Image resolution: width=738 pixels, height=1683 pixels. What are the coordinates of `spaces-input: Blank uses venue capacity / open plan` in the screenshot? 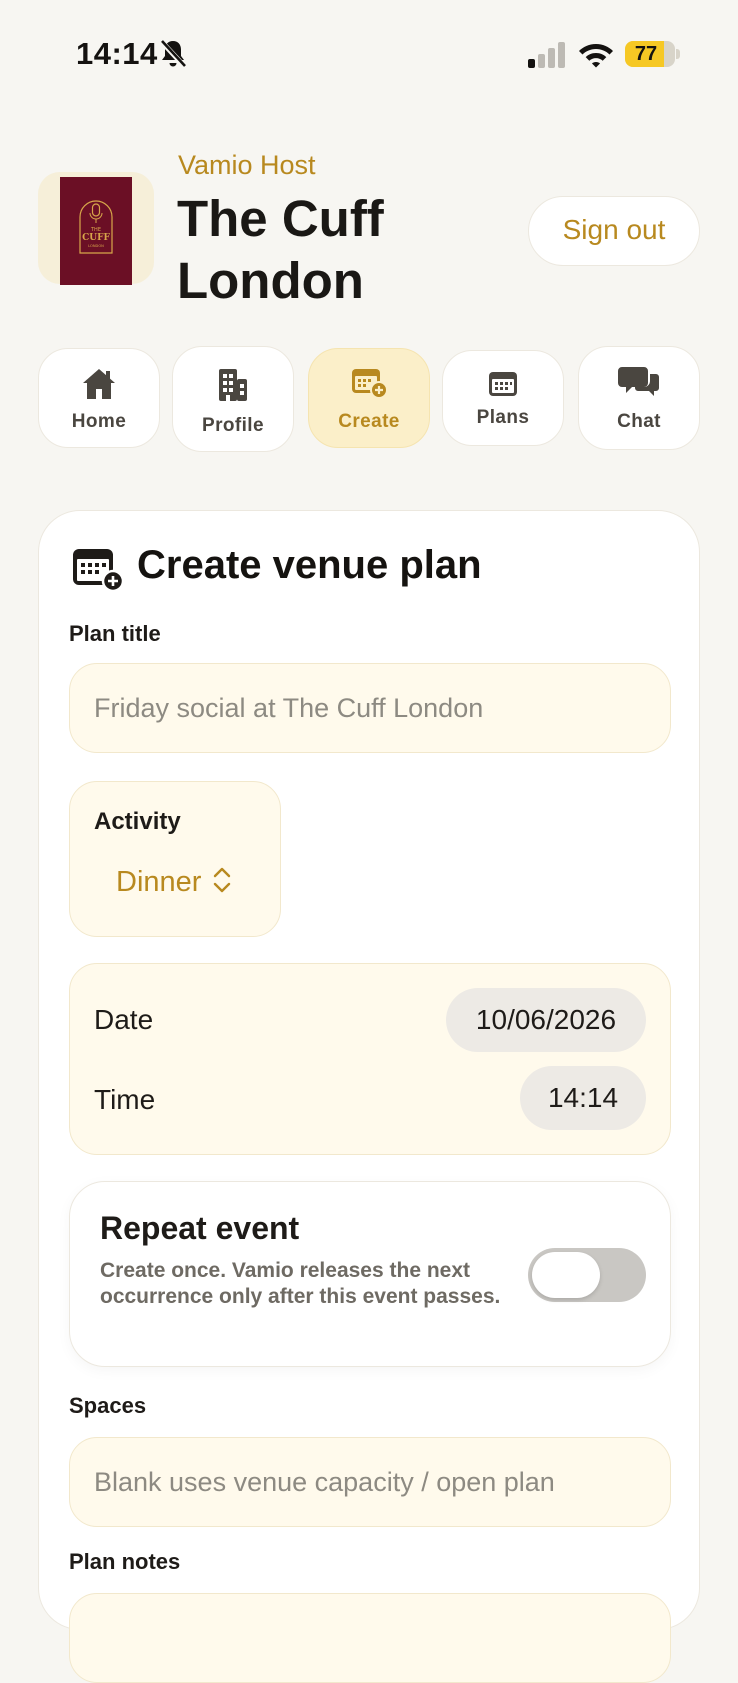 It's located at (370, 1482).